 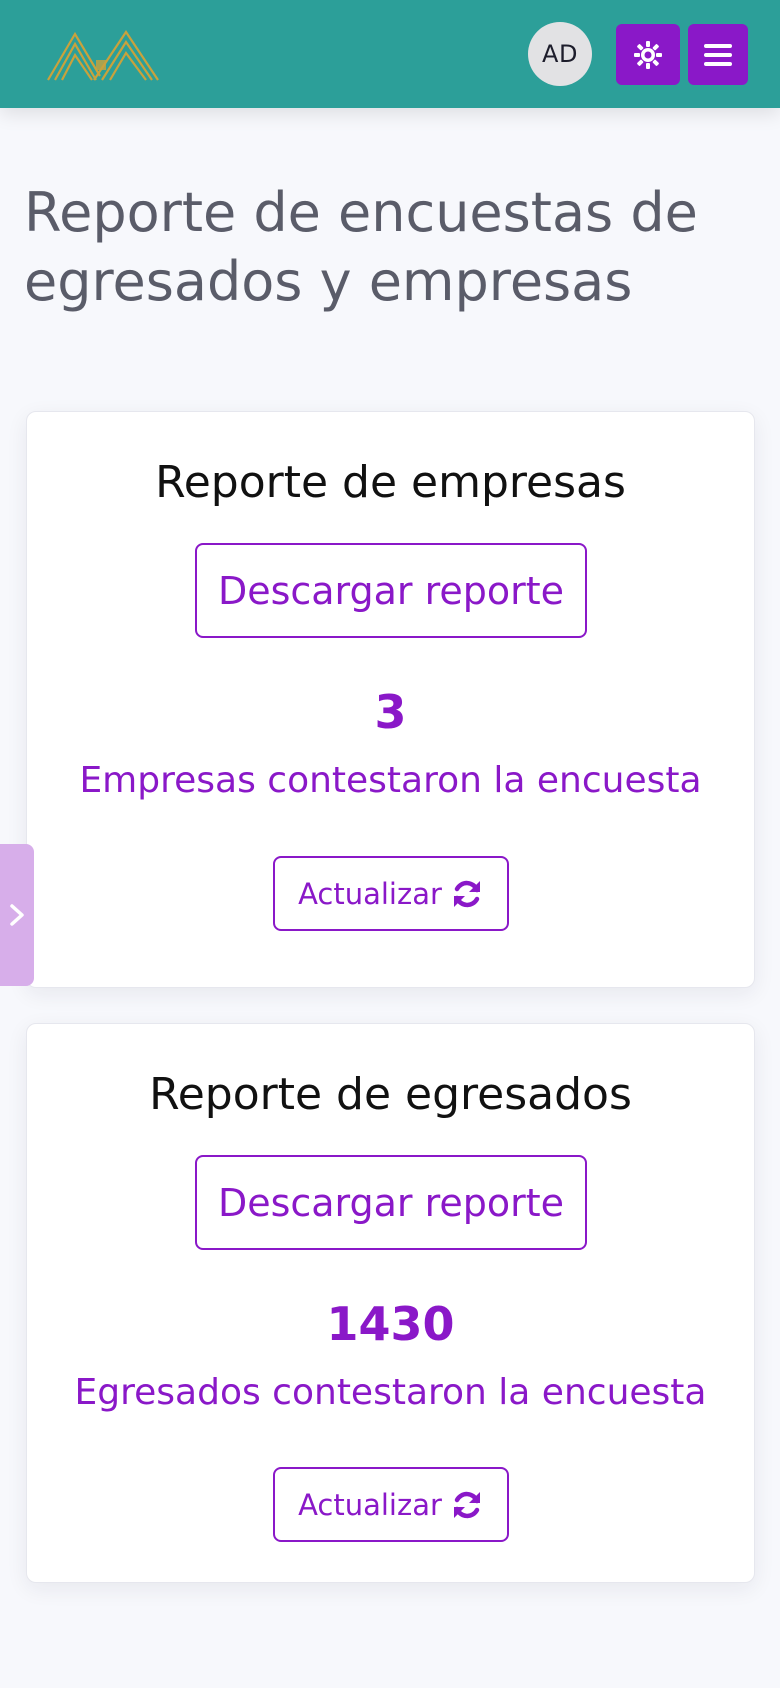 What do you see at coordinates (390, 780) in the screenshot?
I see `response-count-label: Empresas contestaron la encuesta` at bounding box center [390, 780].